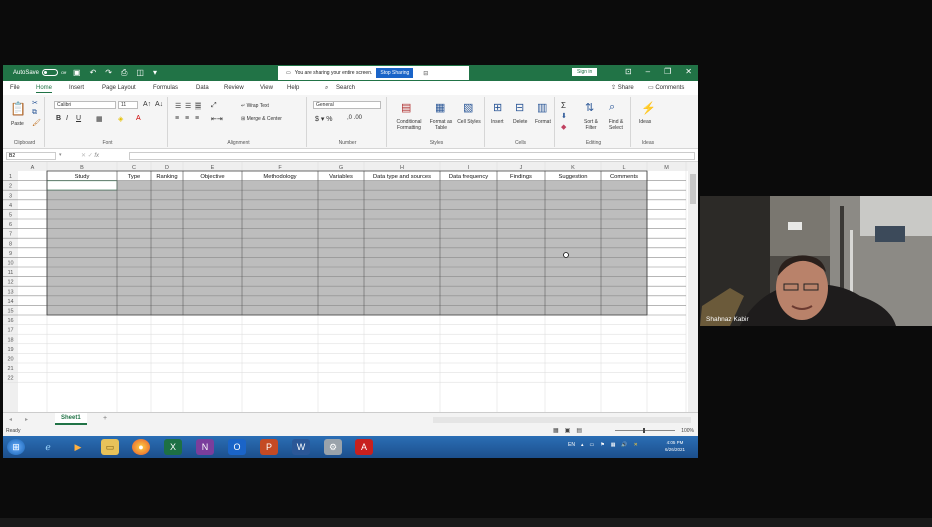 The image size is (932, 527). Describe the element at coordinates (645, 122) in the screenshot. I see `ideas-button-label: Ideas` at that location.